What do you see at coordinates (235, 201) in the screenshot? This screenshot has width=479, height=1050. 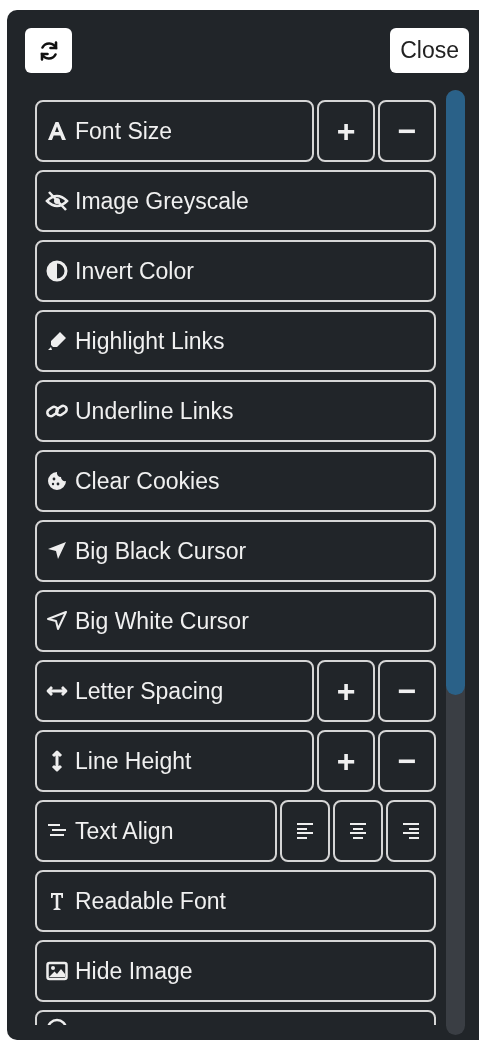 I see `option-button: Image Greyscale` at bounding box center [235, 201].